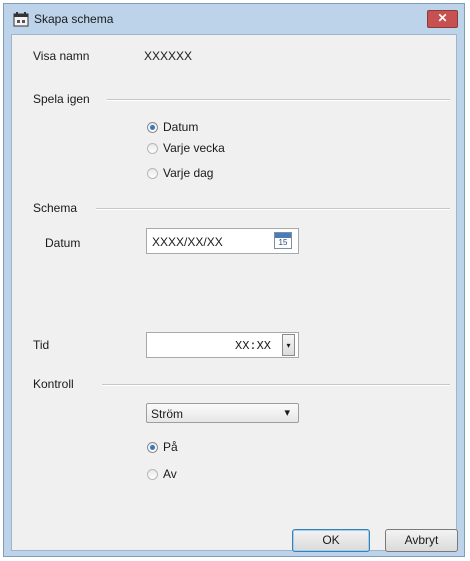  What do you see at coordinates (53, 384) in the screenshot?
I see `control-group-title: Kontroll` at bounding box center [53, 384].